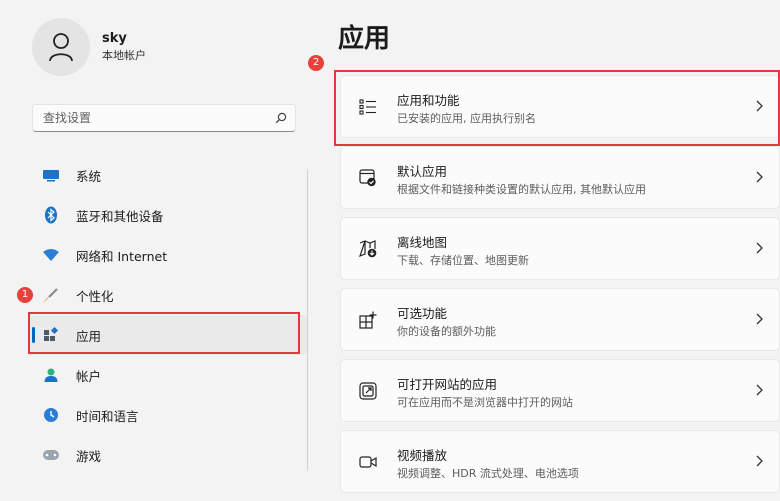 Image resolution: width=780 pixels, height=501 pixels. Describe the element at coordinates (114, 38) in the screenshot. I see `account-name: sky` at that location.